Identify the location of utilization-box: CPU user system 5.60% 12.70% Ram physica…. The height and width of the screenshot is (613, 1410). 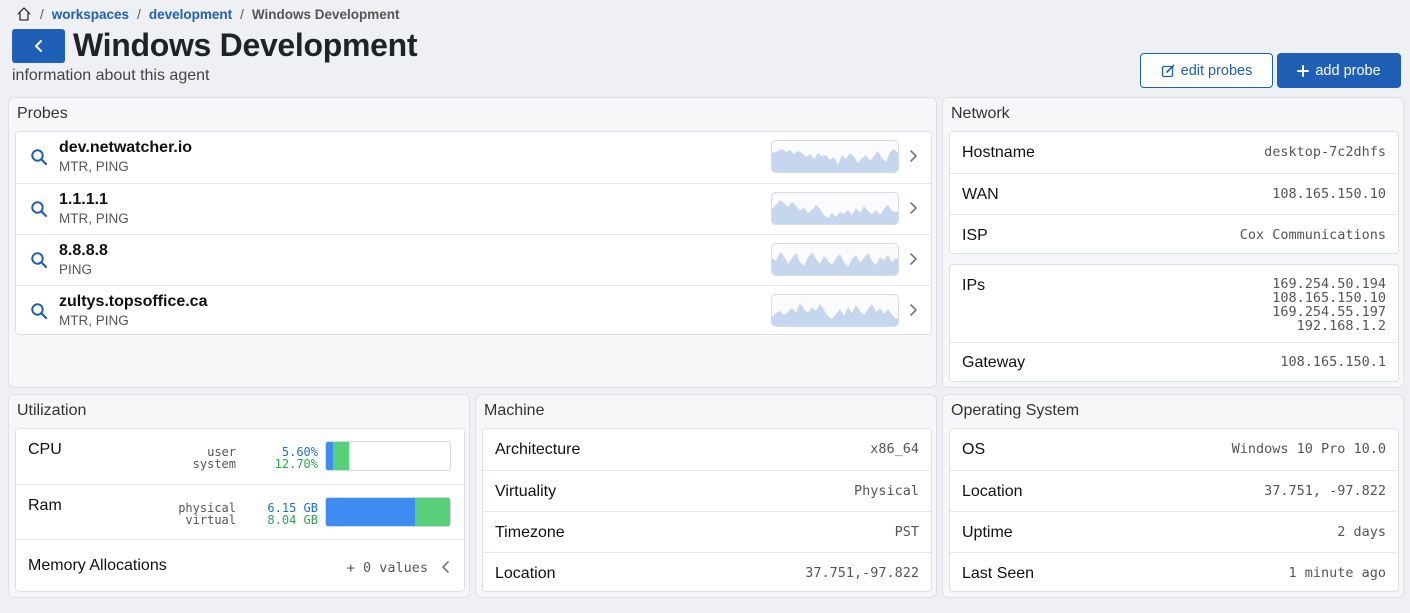
(240, 510).